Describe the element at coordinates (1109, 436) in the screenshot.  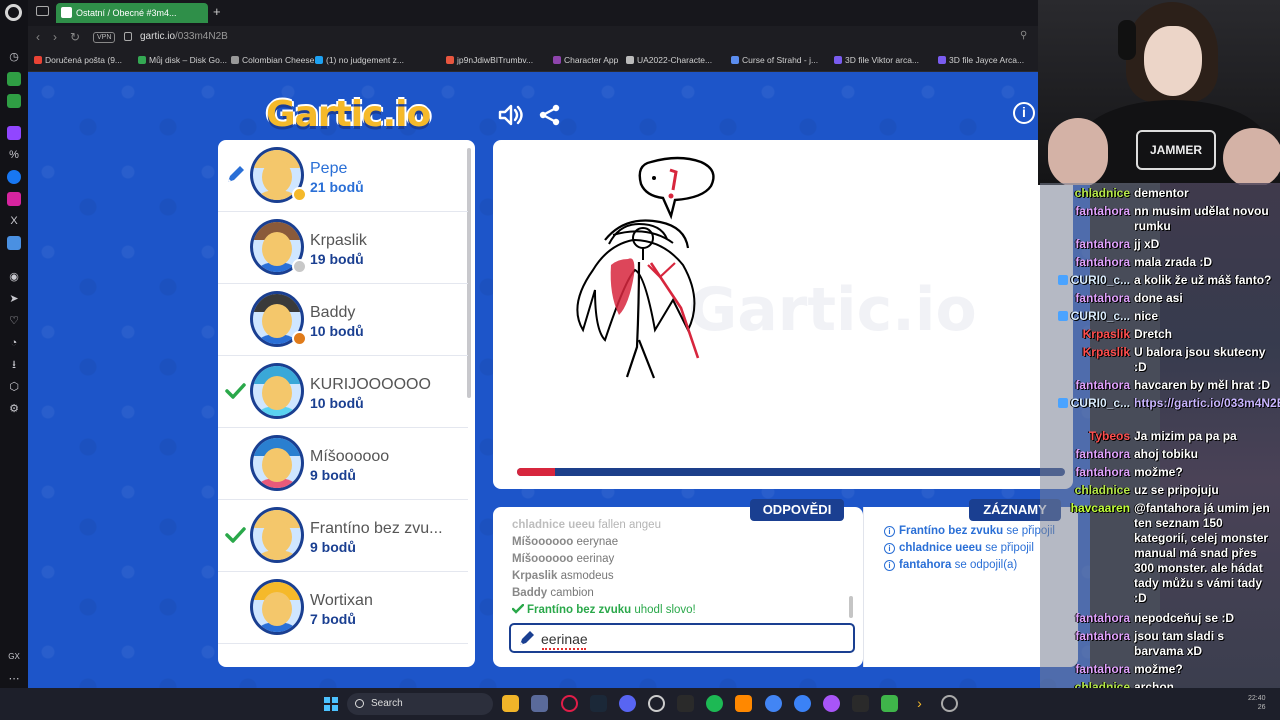
I see `chat-user-name: Tybeos` at that location.